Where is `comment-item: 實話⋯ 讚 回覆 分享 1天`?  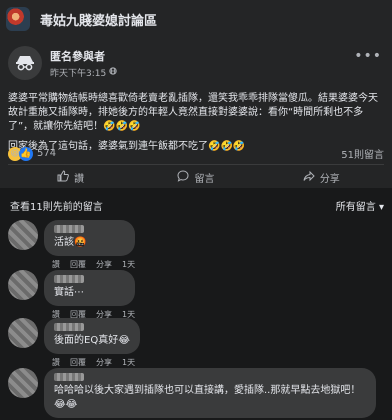
comment-item: 實話⋯ 讚 回覆 分享 1天 is located at coordinates (72, 295).